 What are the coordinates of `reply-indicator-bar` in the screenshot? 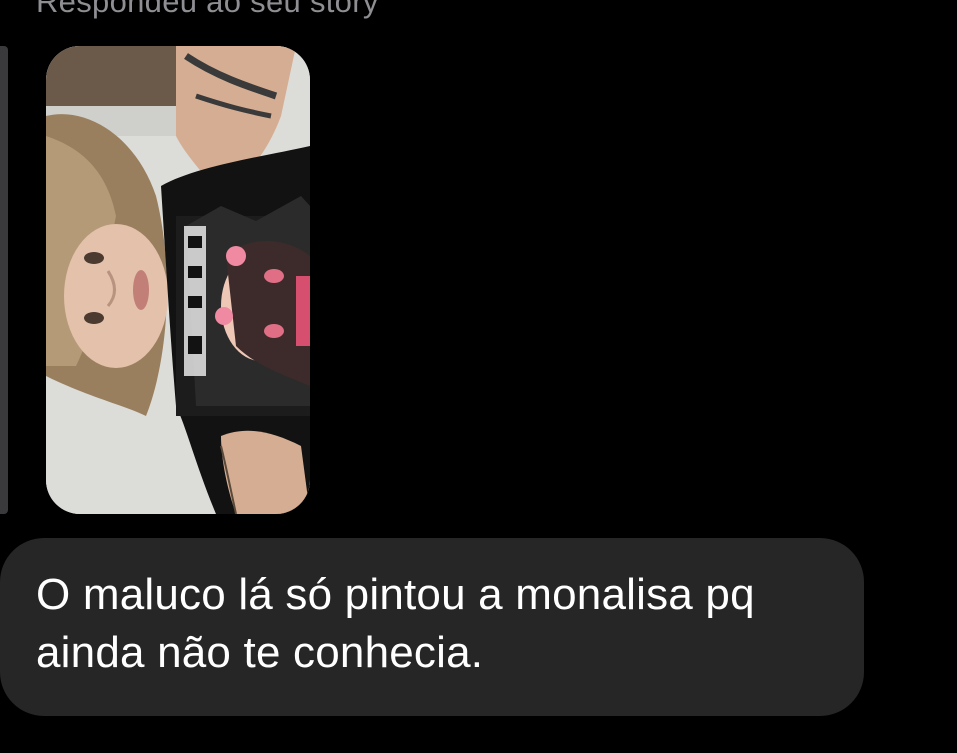 It's located at (4, 280).